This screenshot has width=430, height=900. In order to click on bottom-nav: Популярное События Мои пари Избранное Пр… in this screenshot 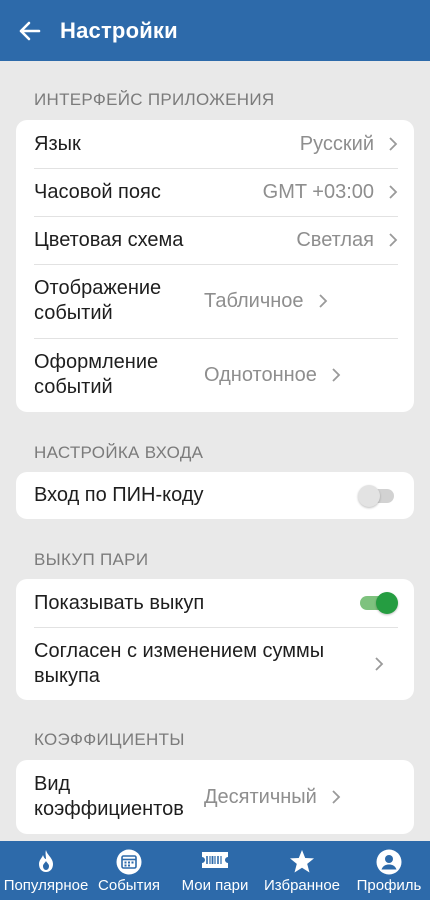, I will do `click(215, 870)`.